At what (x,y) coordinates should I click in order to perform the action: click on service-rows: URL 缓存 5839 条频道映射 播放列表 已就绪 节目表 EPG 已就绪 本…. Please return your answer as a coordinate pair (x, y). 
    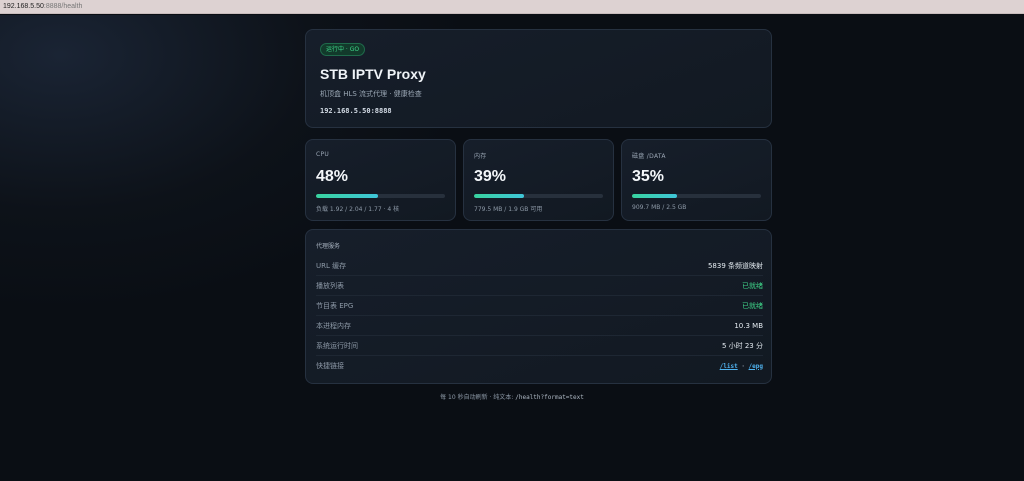
    Looking at the image, I should click on (539, 316).